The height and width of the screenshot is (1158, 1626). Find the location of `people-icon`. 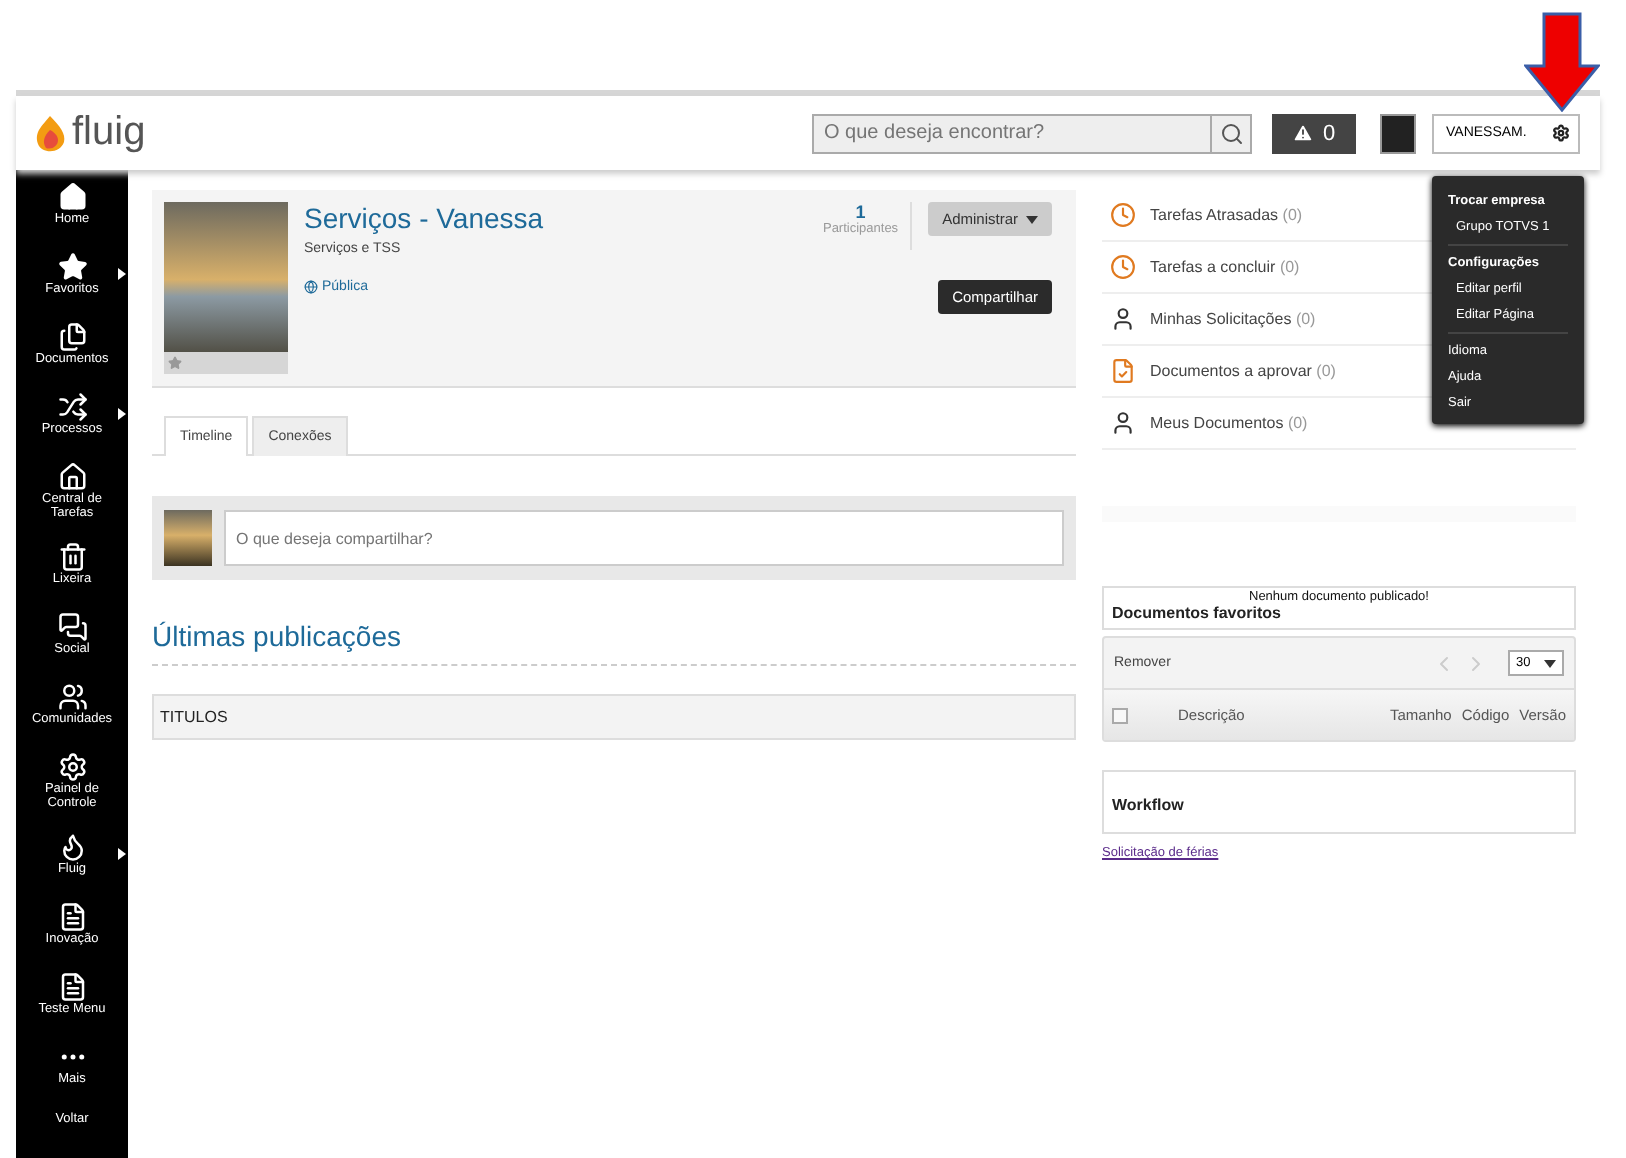

people-icon is located at coordinates (72, 697).